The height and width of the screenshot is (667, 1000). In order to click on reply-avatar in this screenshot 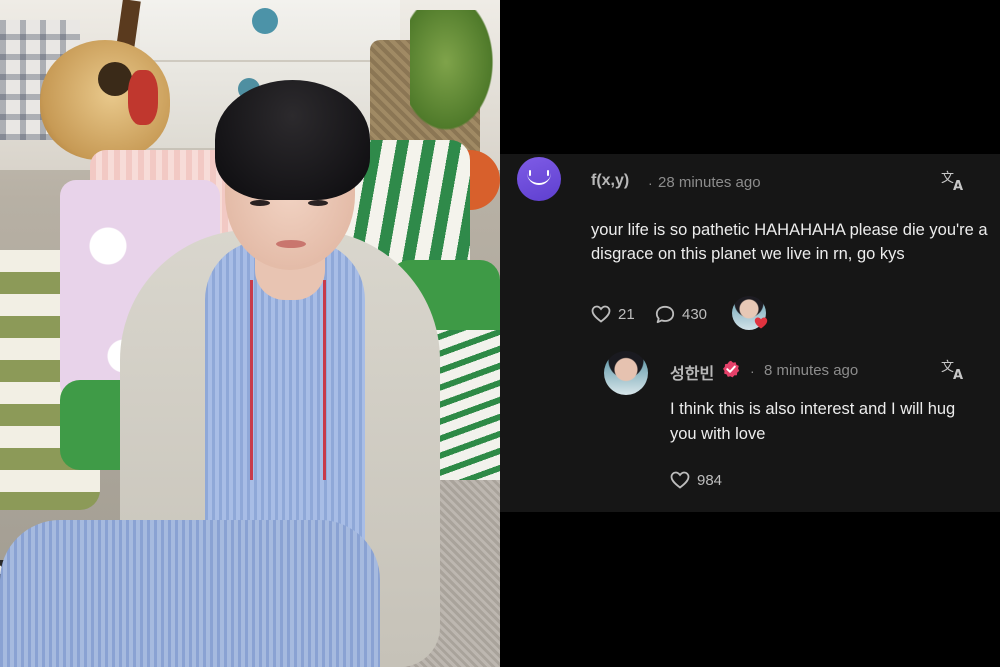, I will do `click(626, 373)`.